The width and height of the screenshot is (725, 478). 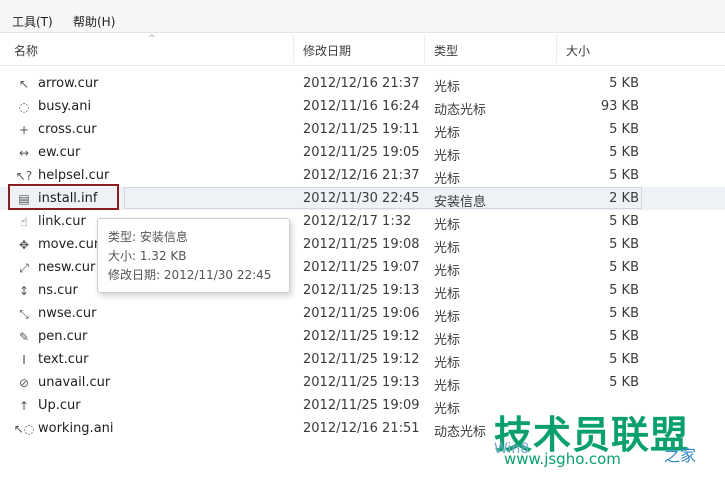 I want to click on arrow-cursor-icon: ↖, so click(x=24, y=84).